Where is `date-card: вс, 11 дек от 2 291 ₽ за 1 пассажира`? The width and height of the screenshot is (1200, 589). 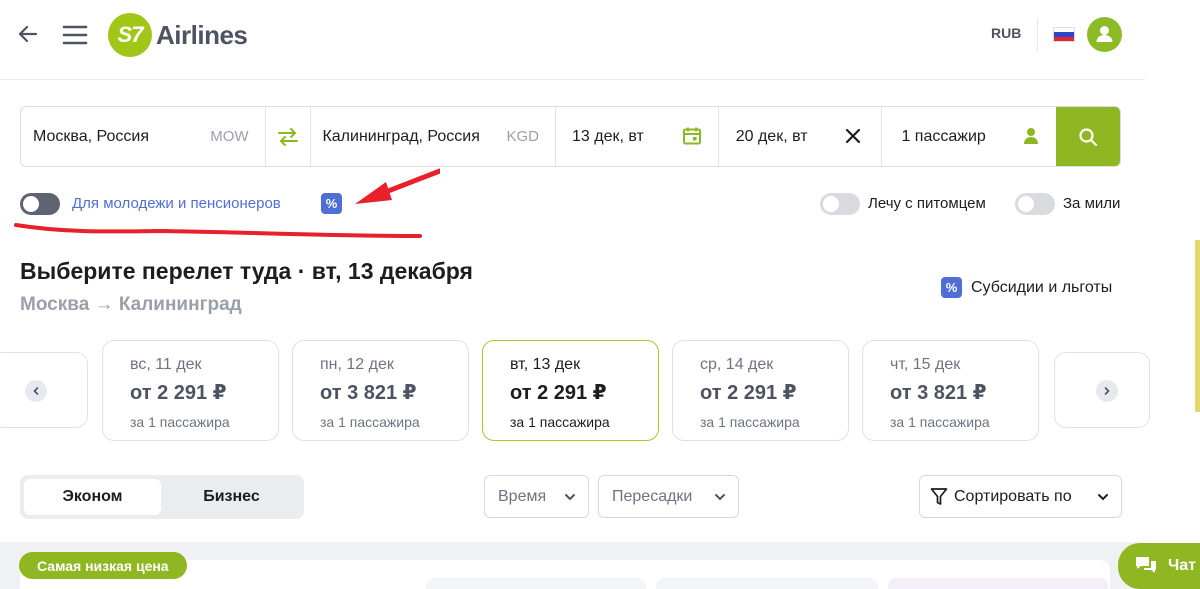 date-card: вс, 11 дек от 2 291 ₽ за 1 пассажира is located at coordinates (190, 390).